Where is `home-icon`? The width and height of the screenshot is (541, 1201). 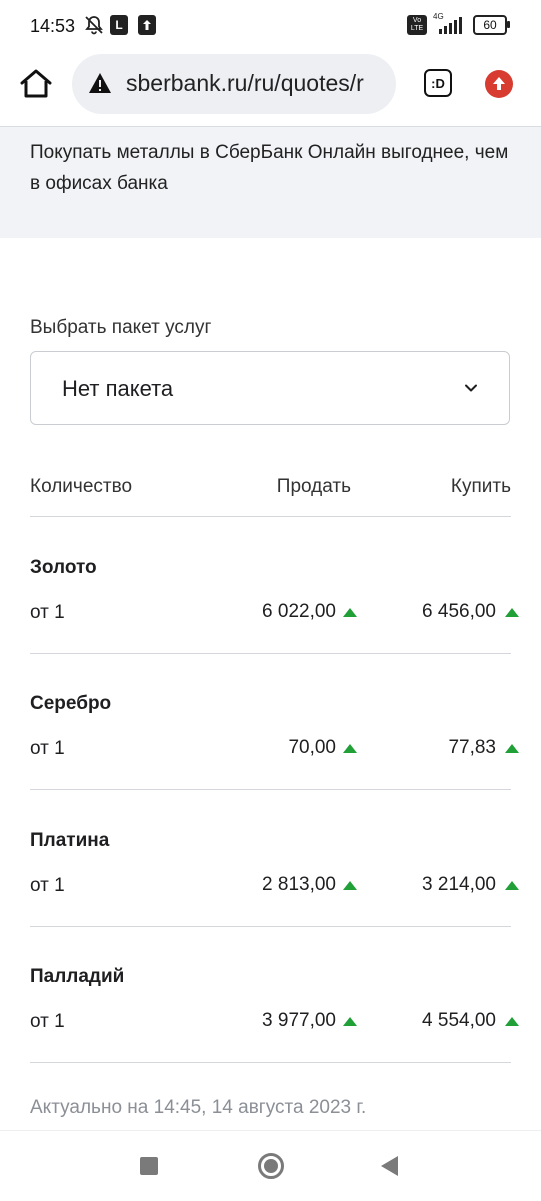 home-icon is located at coordinates (36, 84).